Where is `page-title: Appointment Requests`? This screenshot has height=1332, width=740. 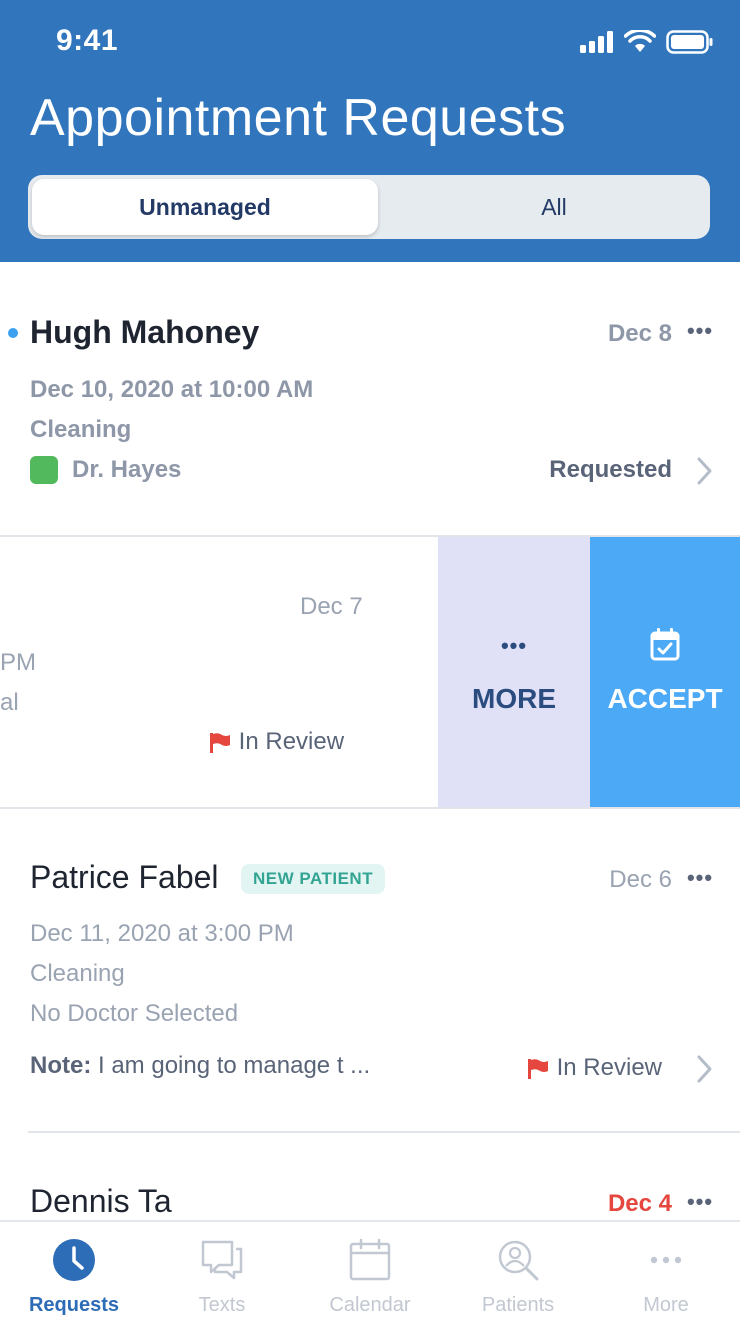 page-title: Appointment Requests is located at coordinates (298, 118).